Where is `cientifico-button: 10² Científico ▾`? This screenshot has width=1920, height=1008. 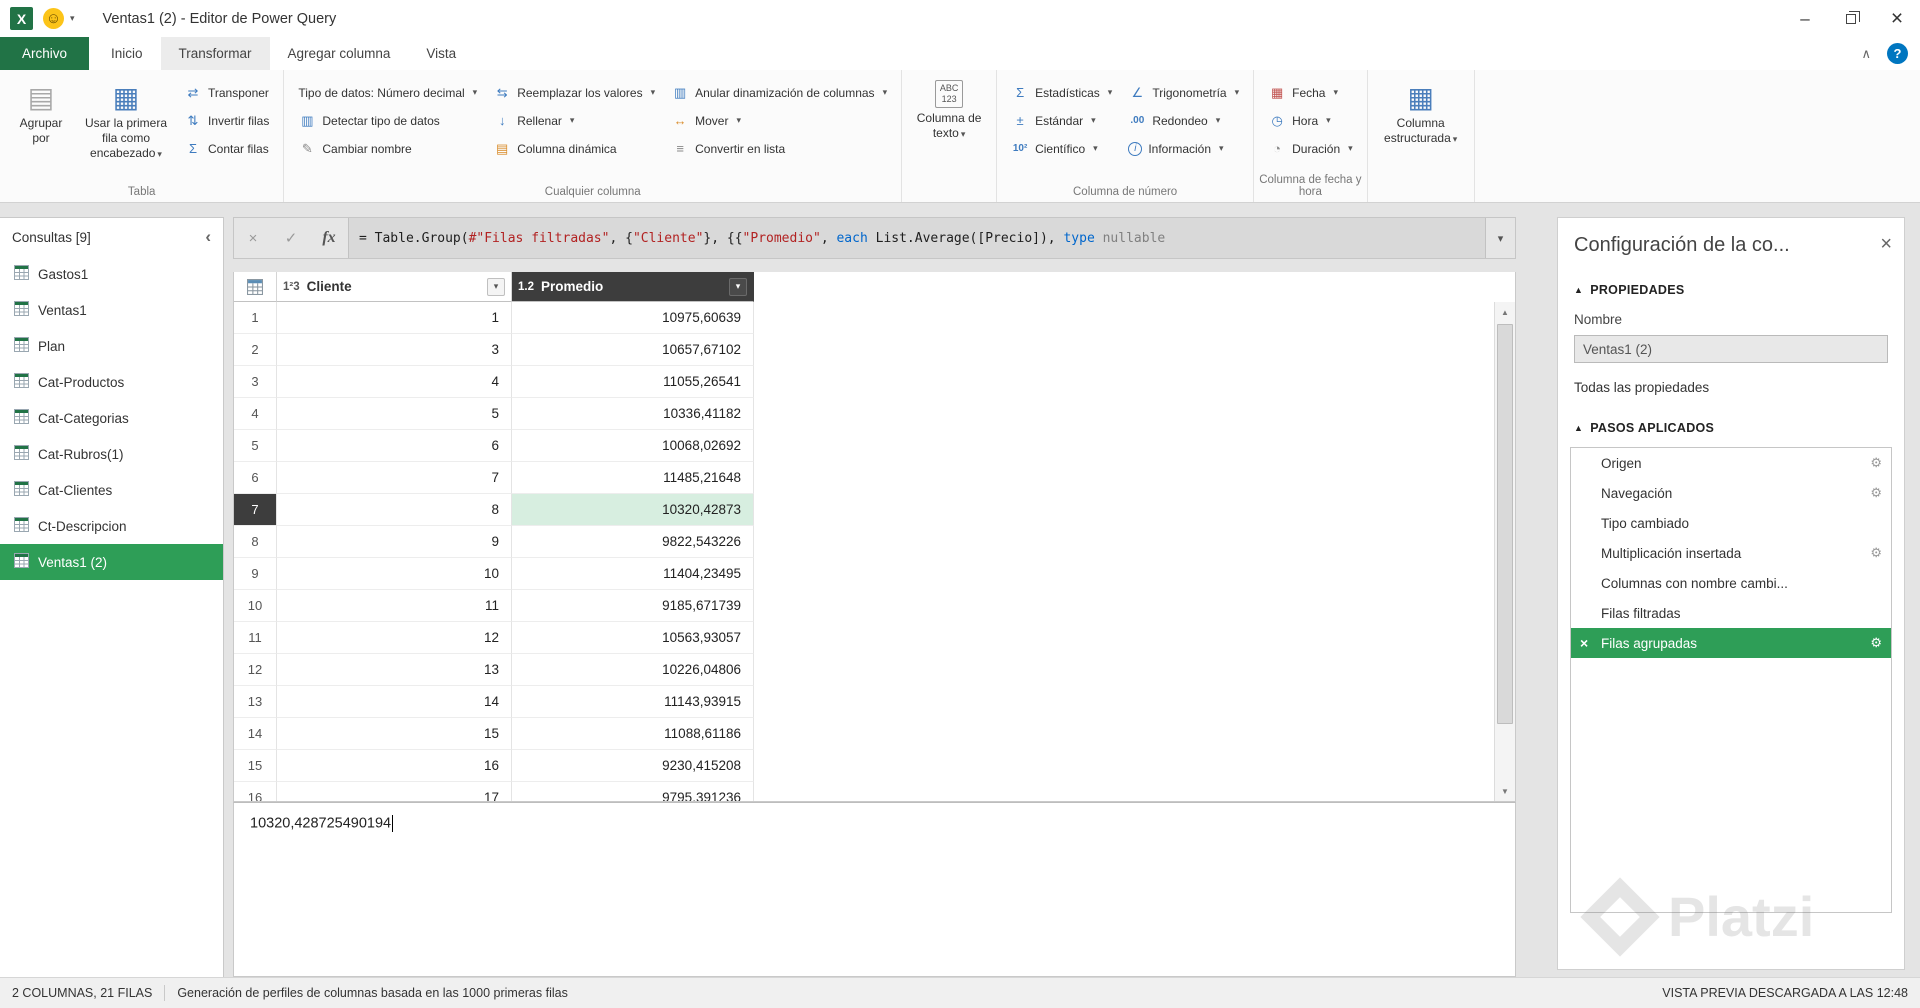 cientifico-button: 10² Científico ▾ is located at coordinates (1061, 148).